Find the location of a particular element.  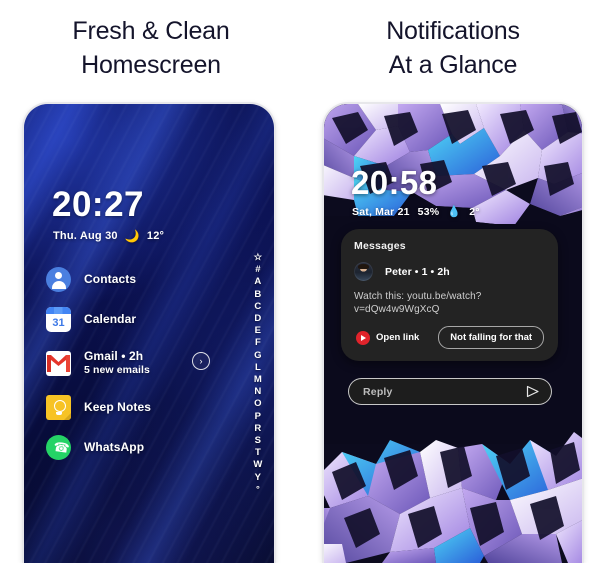

notification-sender-row: Peter • 1 • 2h is located at coordinates (449, 271).